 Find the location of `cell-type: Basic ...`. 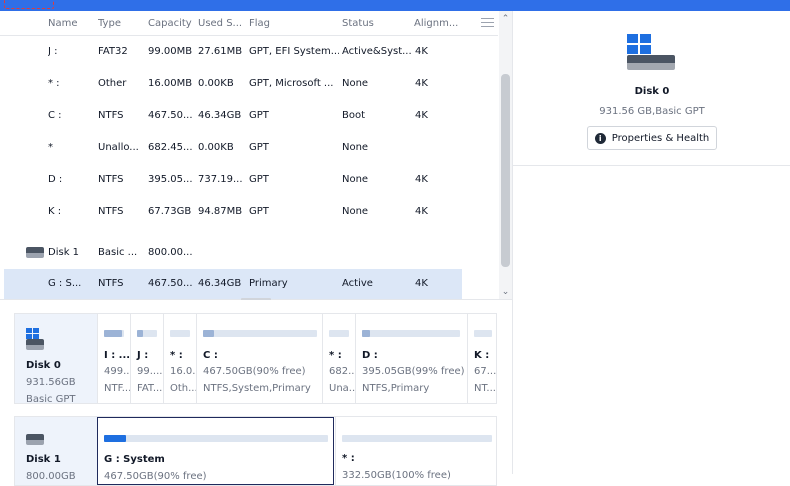

cell-type: Basic ... is located at coordinates (118, 252).